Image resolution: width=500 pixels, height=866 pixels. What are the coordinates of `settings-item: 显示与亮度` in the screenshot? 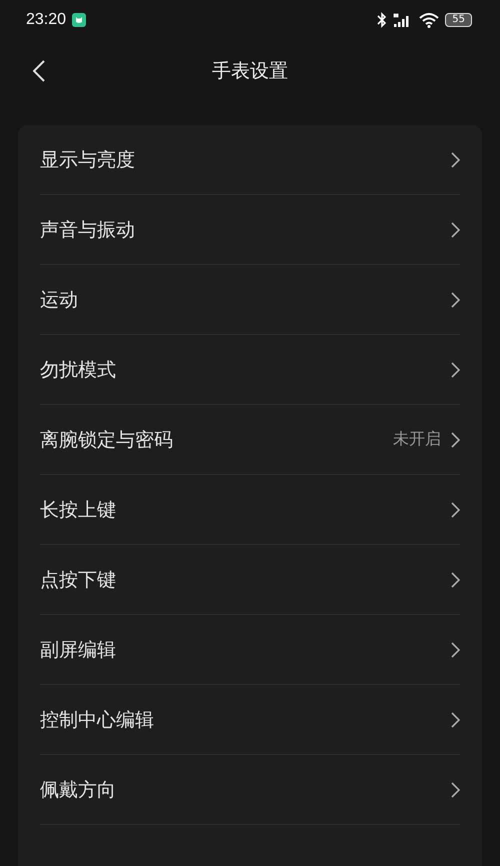 It's located at (250, 159).